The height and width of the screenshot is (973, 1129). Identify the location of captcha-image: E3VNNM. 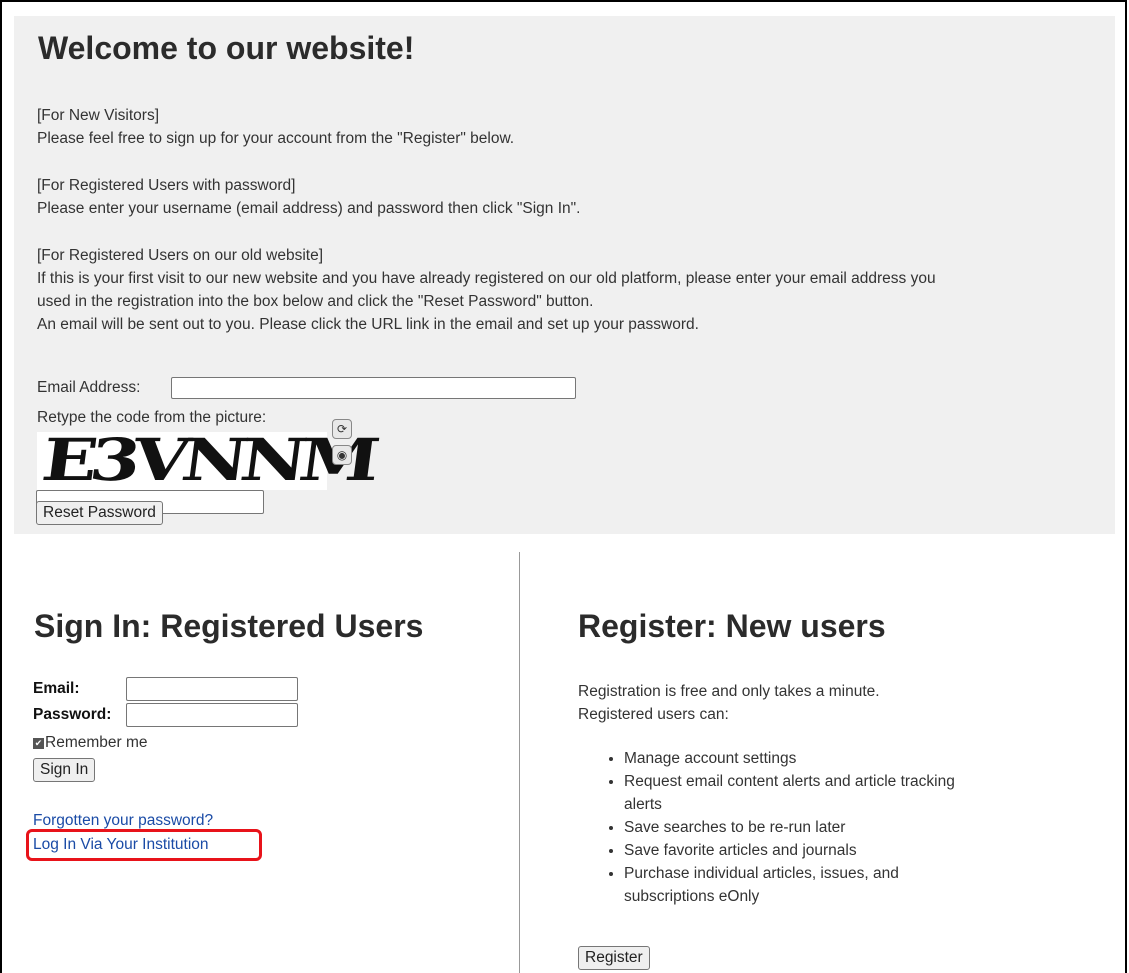
(207, 460).